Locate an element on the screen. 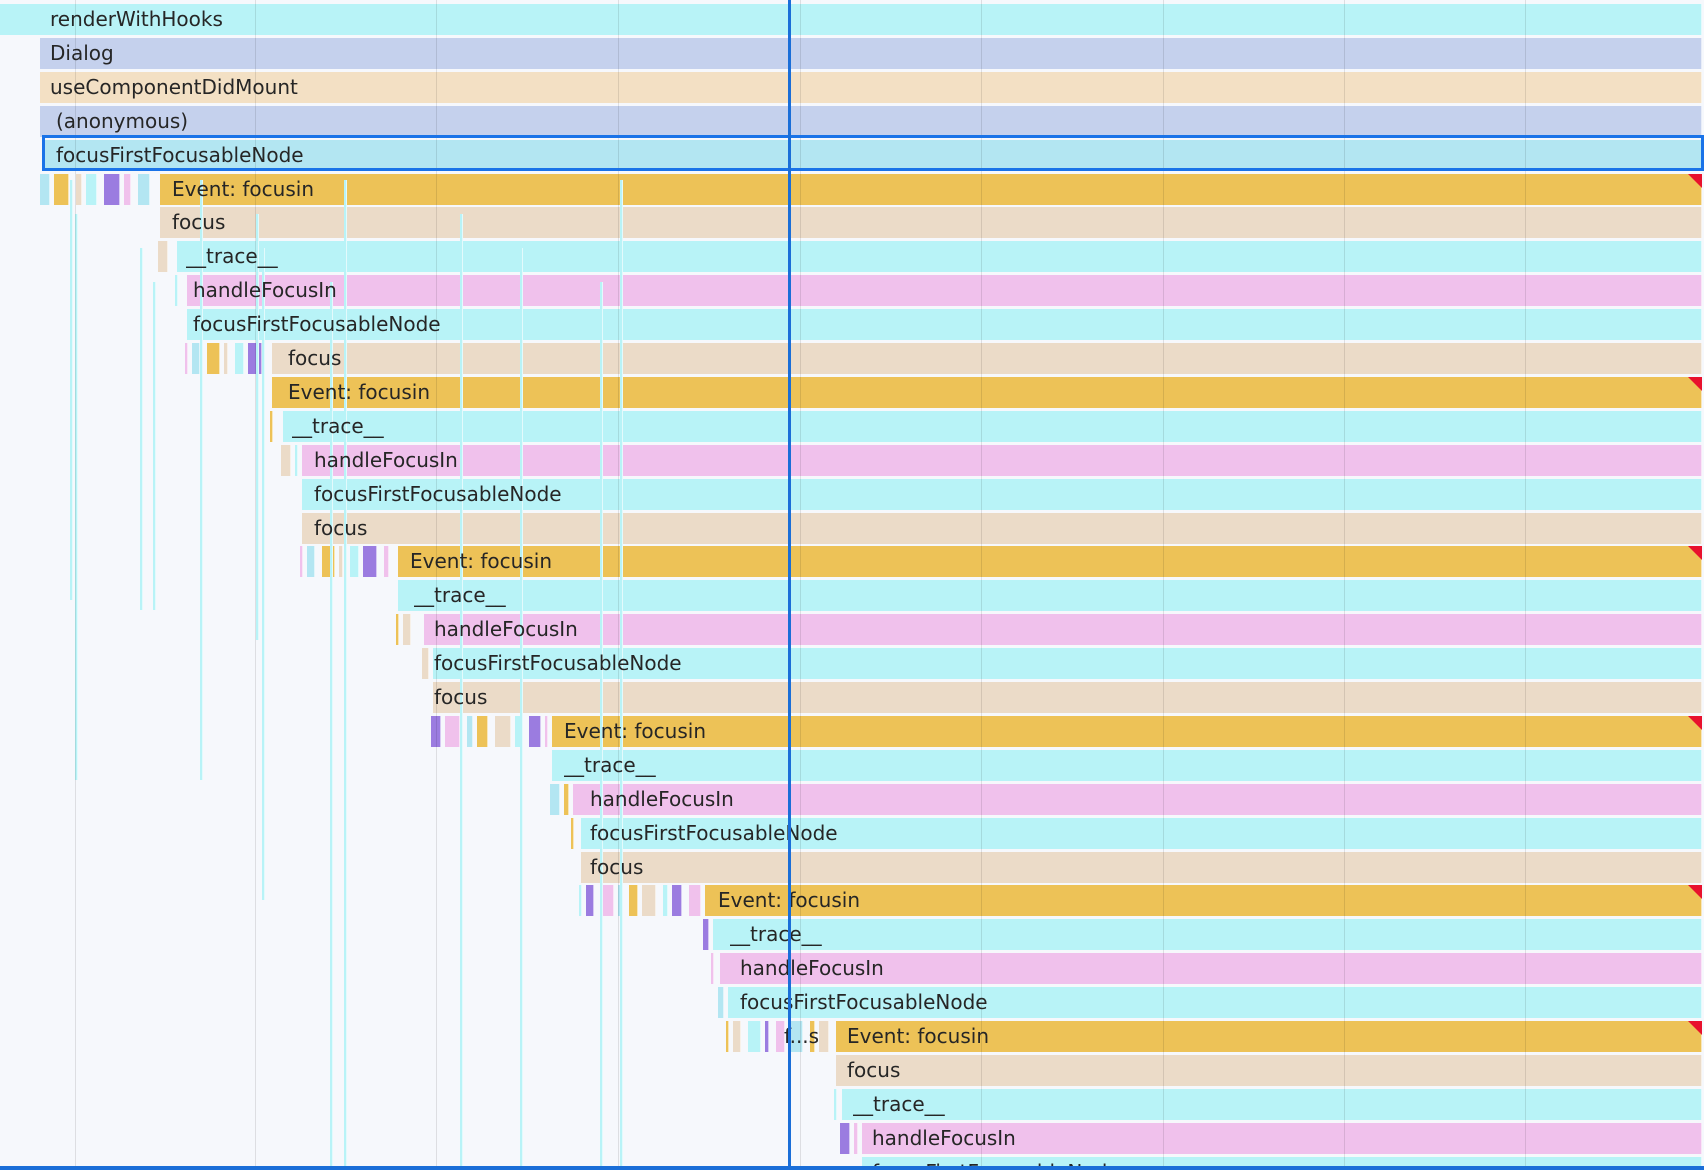 This screenshot has height=1170, width=1704. flame-bar-label: useComponentDidMount is located at coordinates (174, 87).